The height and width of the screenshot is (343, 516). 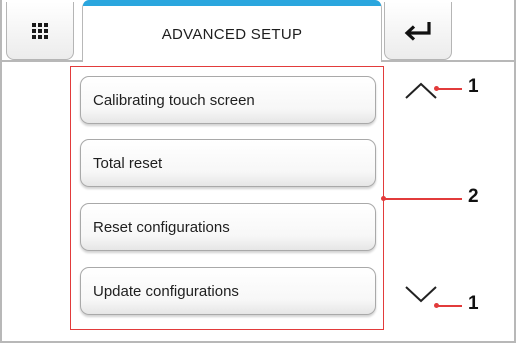 I want to click on chevron-up-icon, so click(x=421, y=91).